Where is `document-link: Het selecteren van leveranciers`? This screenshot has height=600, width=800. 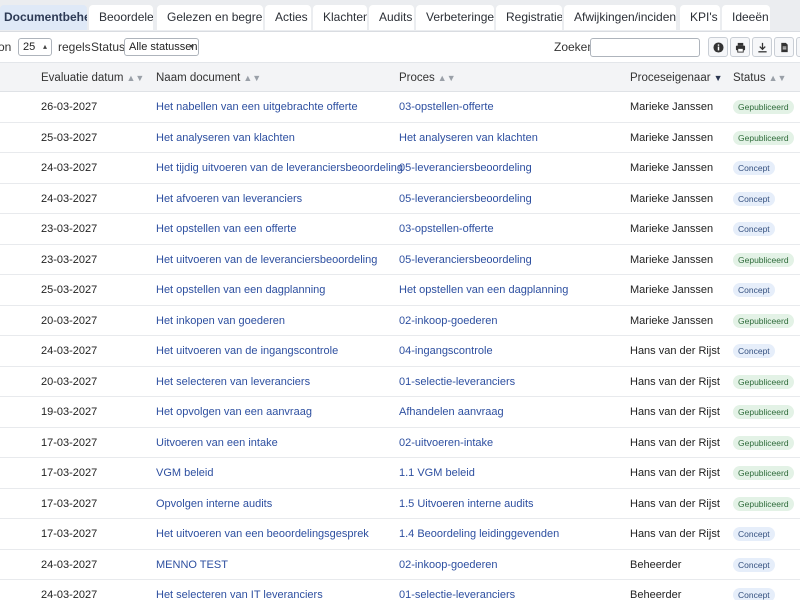 document-link: Het selecteren van leveranciers is located at coordinates (233, 382).